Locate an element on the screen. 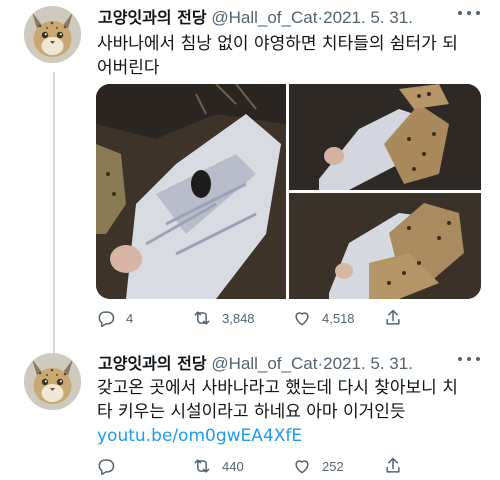  reply-button is located at coordinates (111, 466).